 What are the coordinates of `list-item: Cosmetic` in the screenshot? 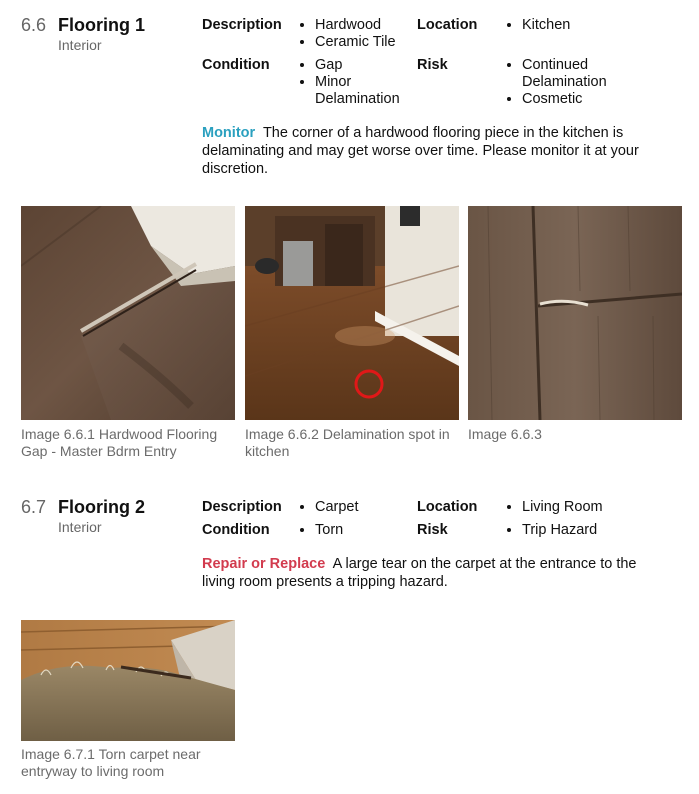 It's located at (577, 99).